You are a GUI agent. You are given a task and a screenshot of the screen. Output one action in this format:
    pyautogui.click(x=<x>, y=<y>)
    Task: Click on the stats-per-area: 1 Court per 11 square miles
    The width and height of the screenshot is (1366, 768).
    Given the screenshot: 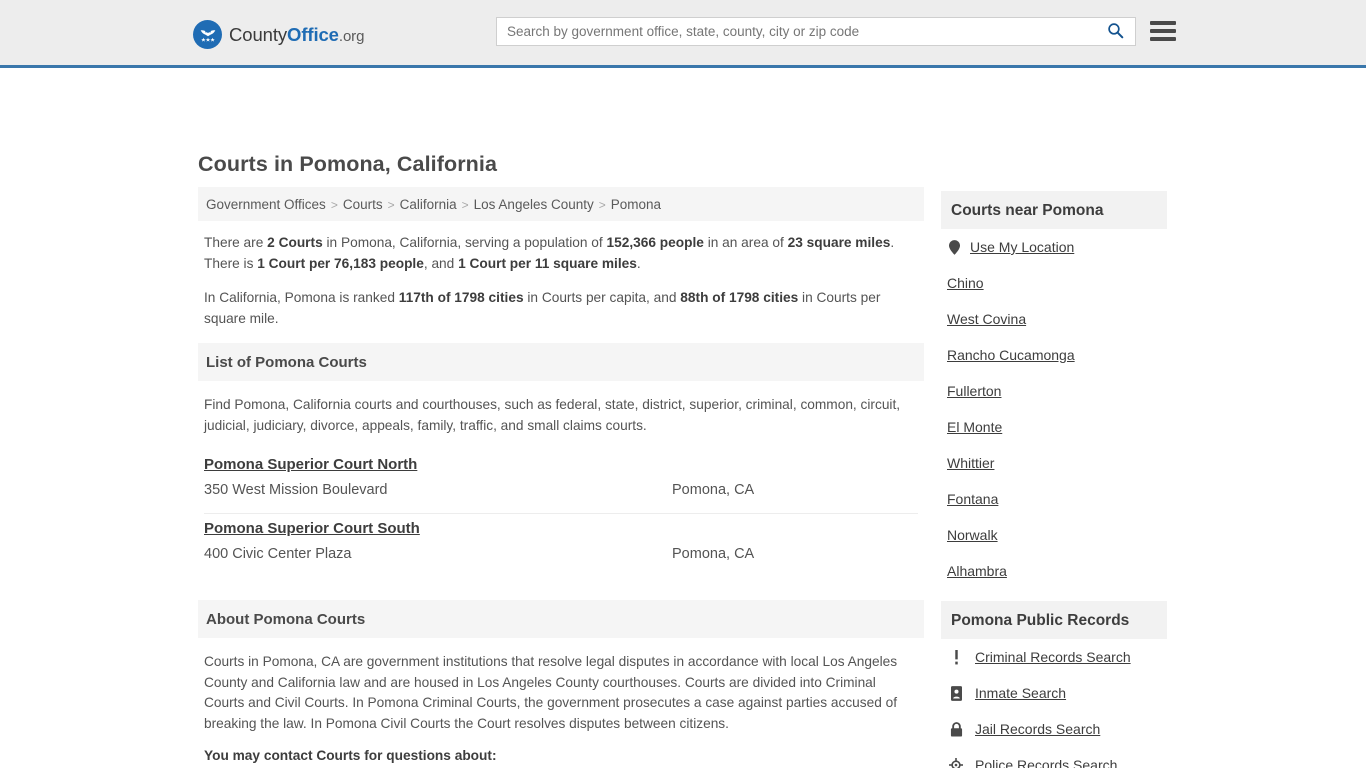 What is the action you would take?
    pyautogui.click(x=547, y=263)
    